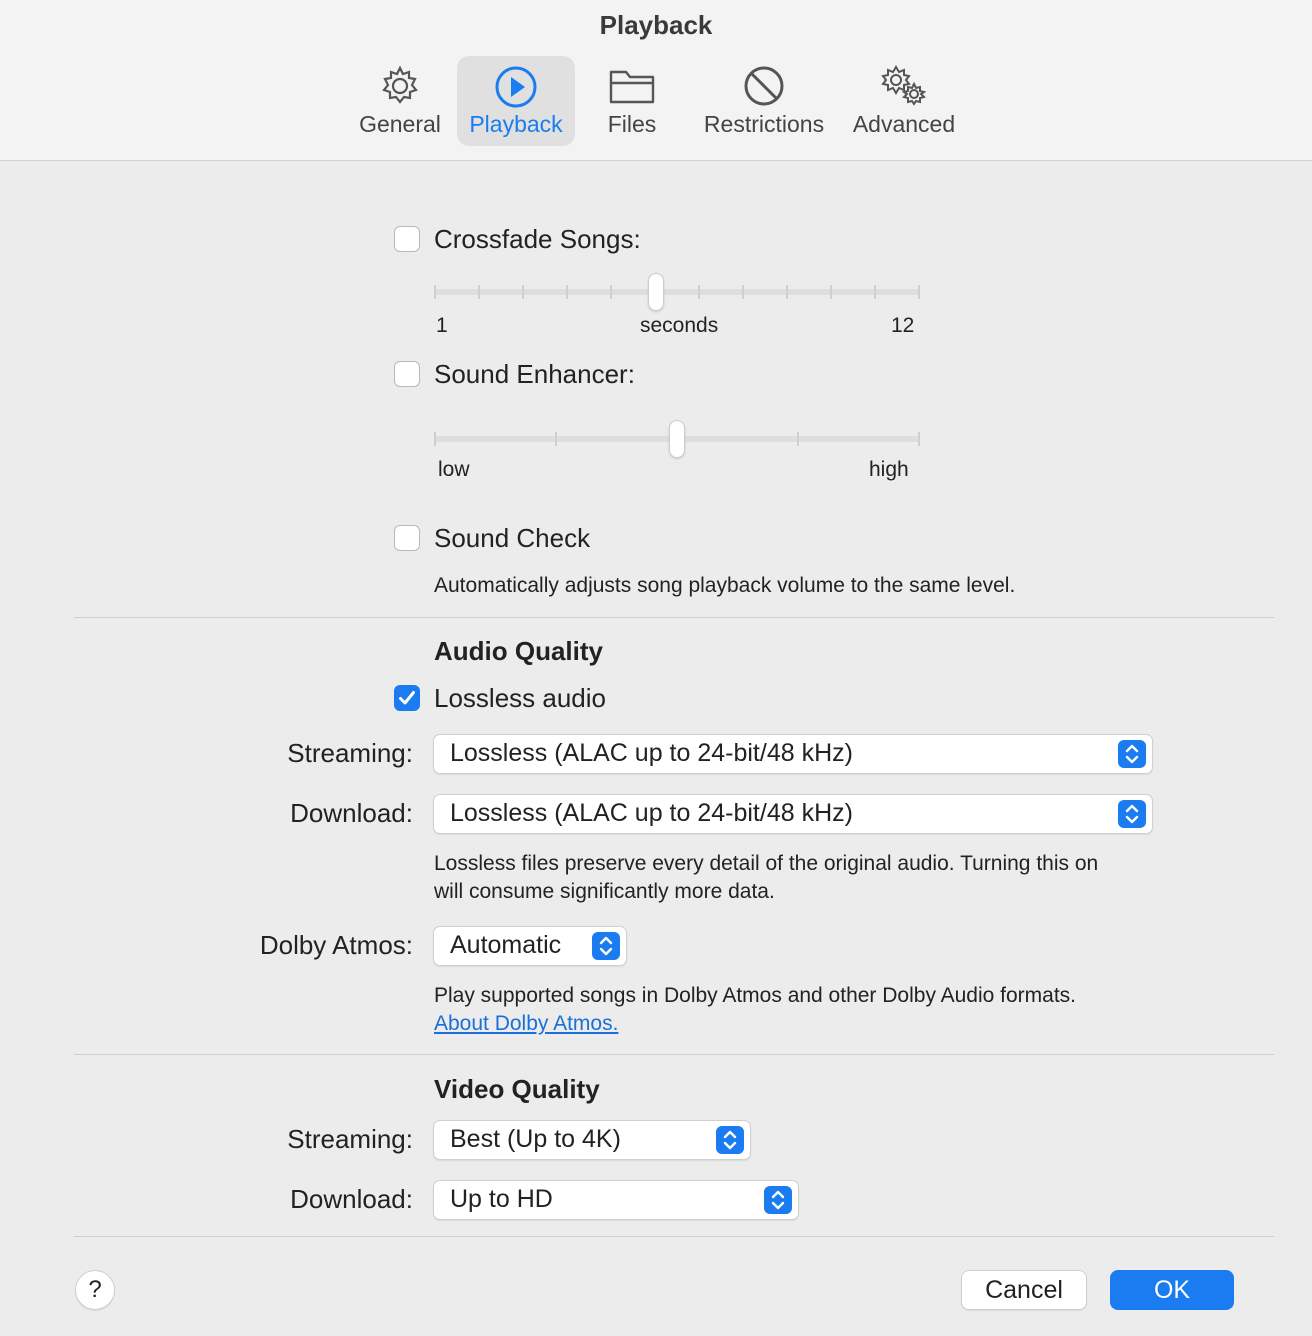  What do you see at coordinates (604, 891) in the screenshot?
I see `lossless-note-line: will consume significantly more data.` at bounding box center [604, 891].